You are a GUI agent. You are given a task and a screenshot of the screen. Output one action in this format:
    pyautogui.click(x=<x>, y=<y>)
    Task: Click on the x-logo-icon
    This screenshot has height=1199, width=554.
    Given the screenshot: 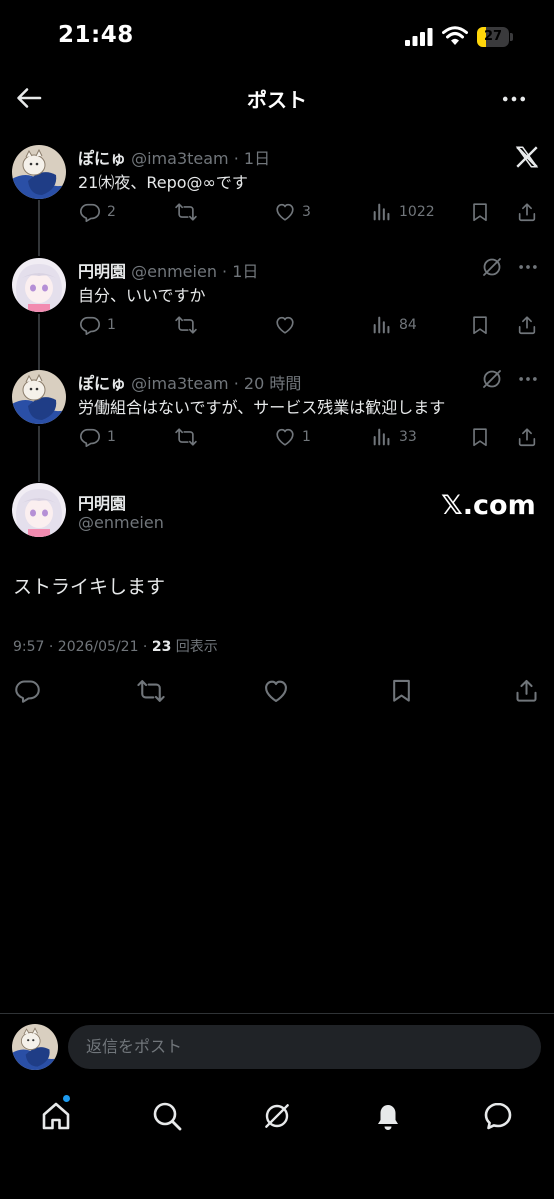 What is the action you would take?
    pyautogui.click(x=527, y=157)
    